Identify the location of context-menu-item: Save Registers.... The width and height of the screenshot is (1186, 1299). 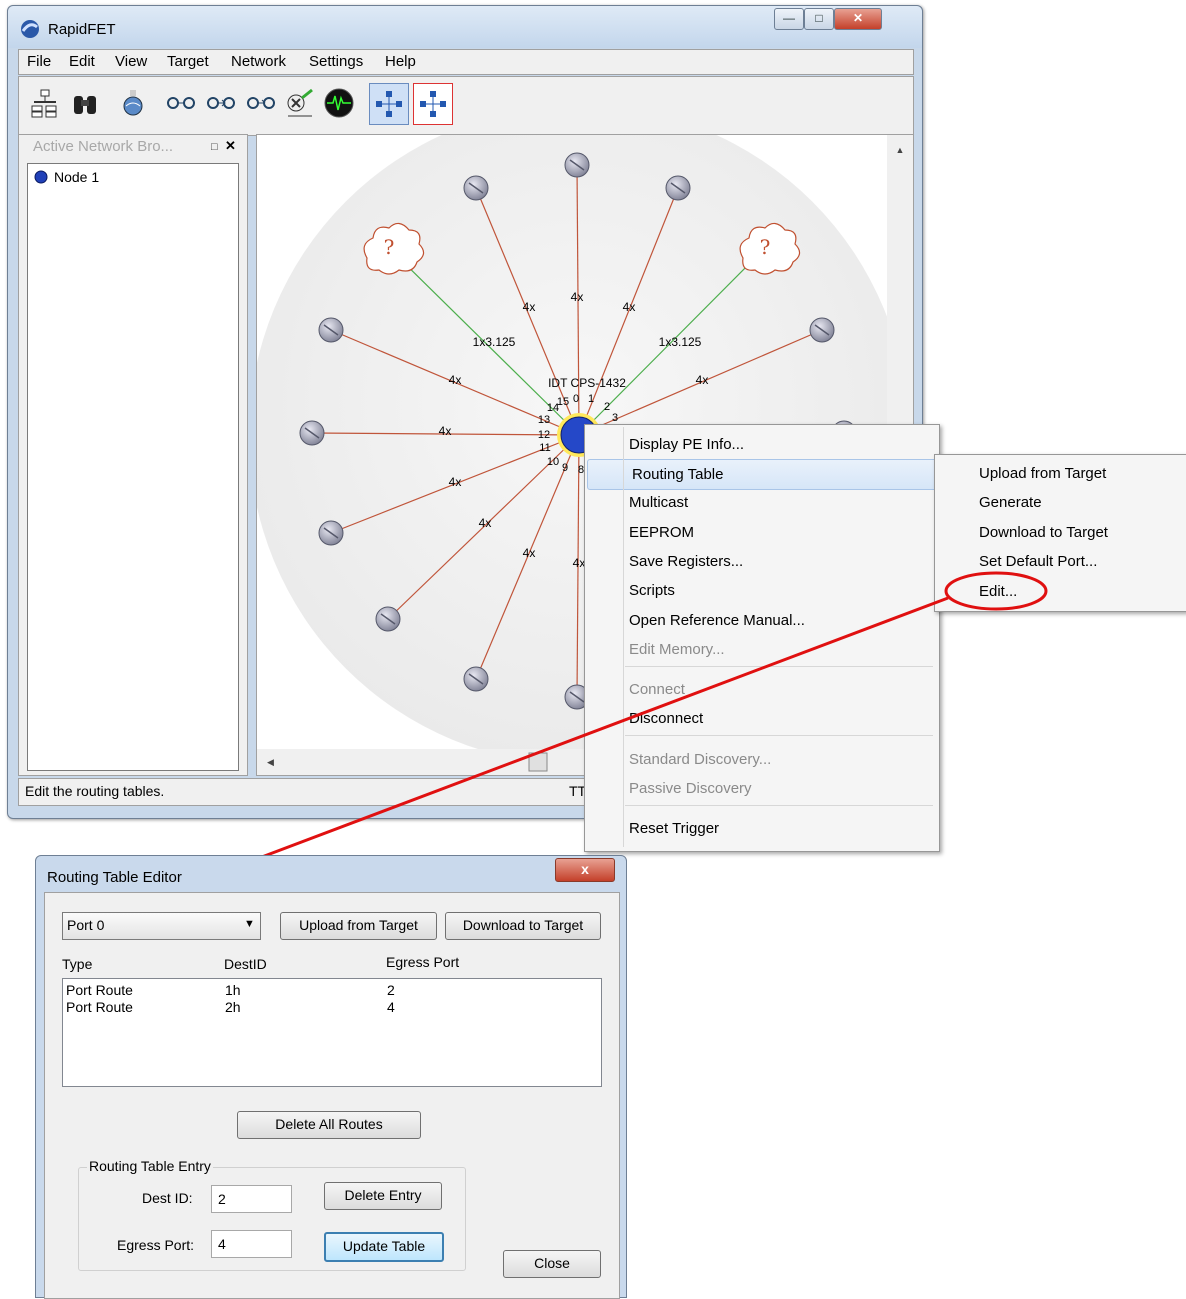
(783, 561).